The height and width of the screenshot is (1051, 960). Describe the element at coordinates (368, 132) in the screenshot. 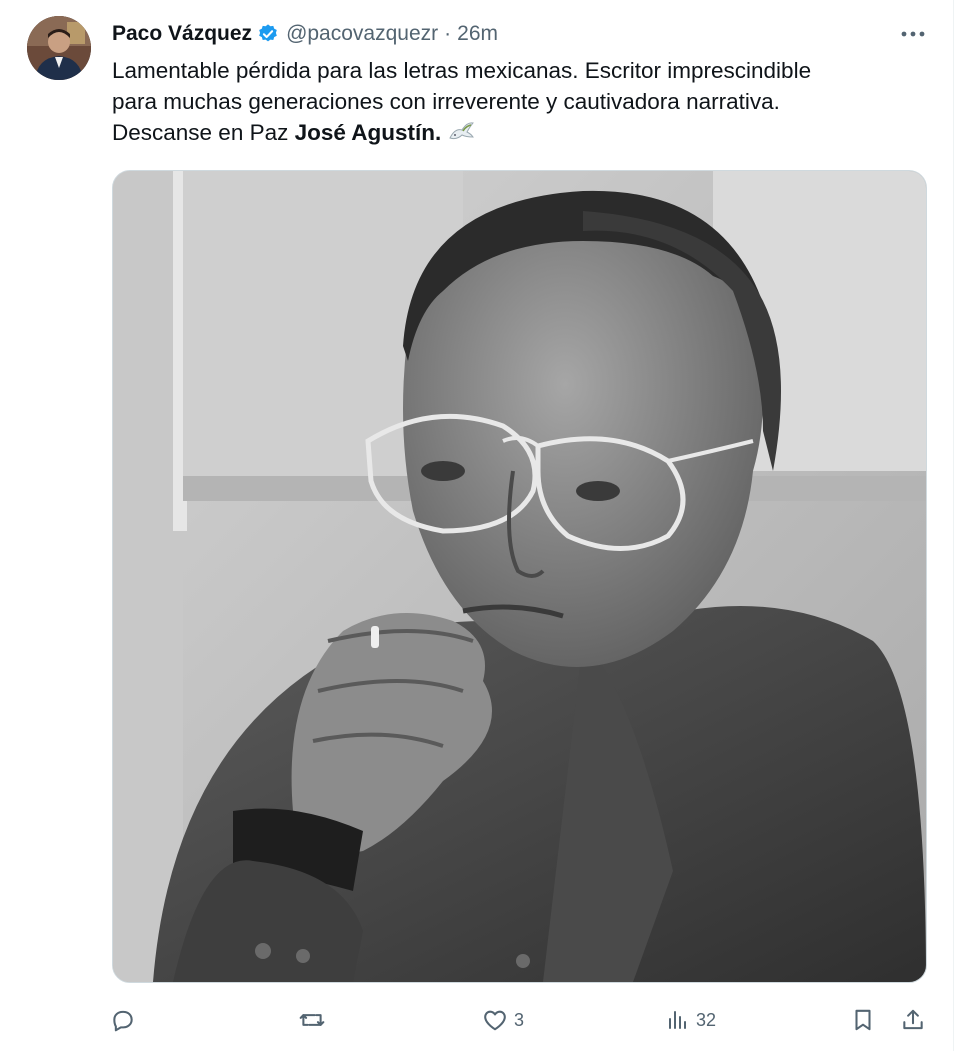

I see `tweet-text-bold-name: José Agustín.` at that location.